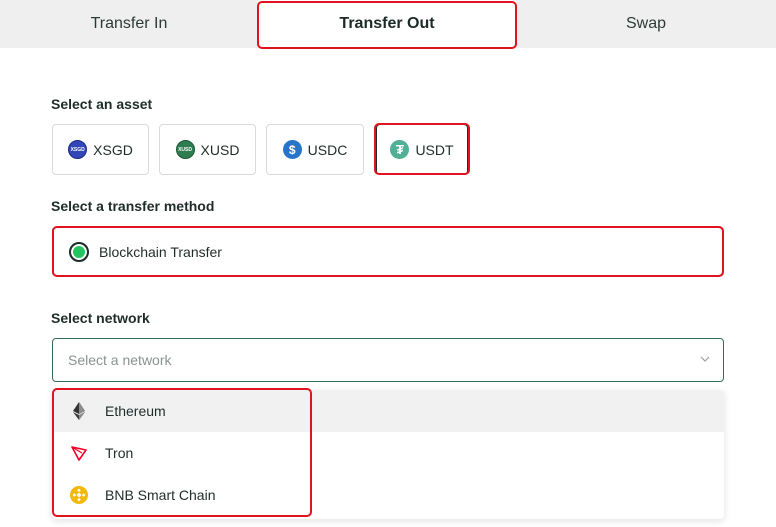 Image resolution: width=776 pixels, height=527 pixels. What do you see at coordinates (102, 104) in the screenshot?
I see `asset-section-label: Select an asset` at bounding box center [102, 104].